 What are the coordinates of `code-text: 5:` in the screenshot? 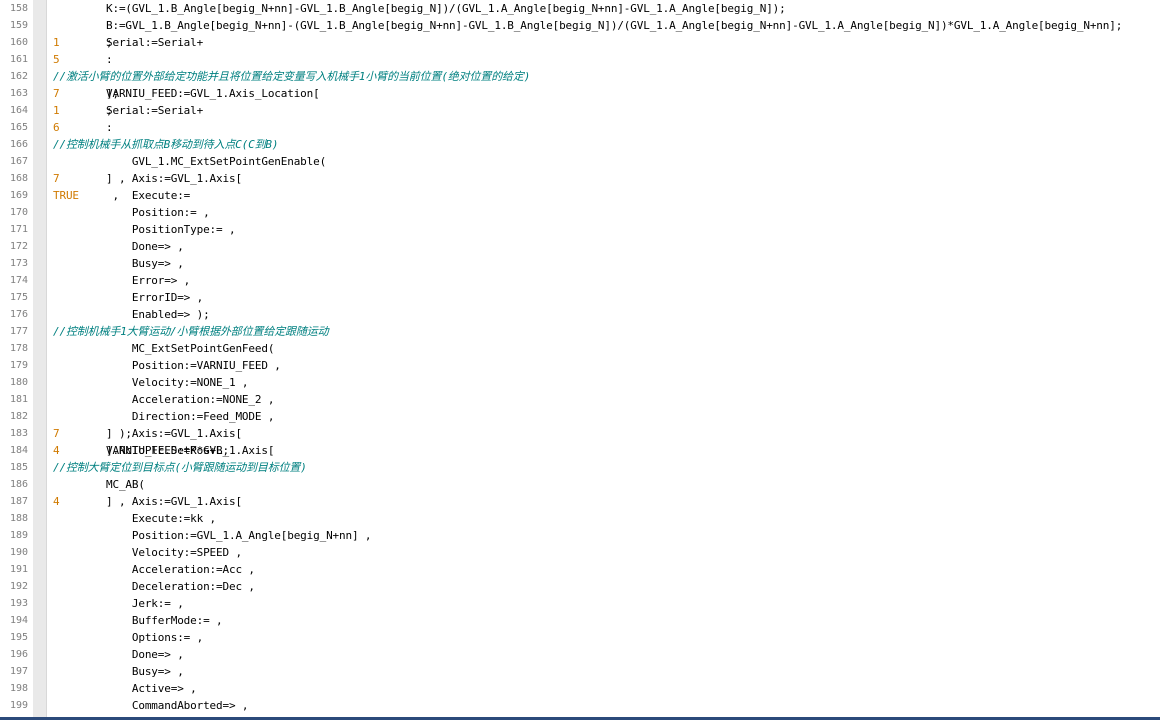 It's located at (83, 59).